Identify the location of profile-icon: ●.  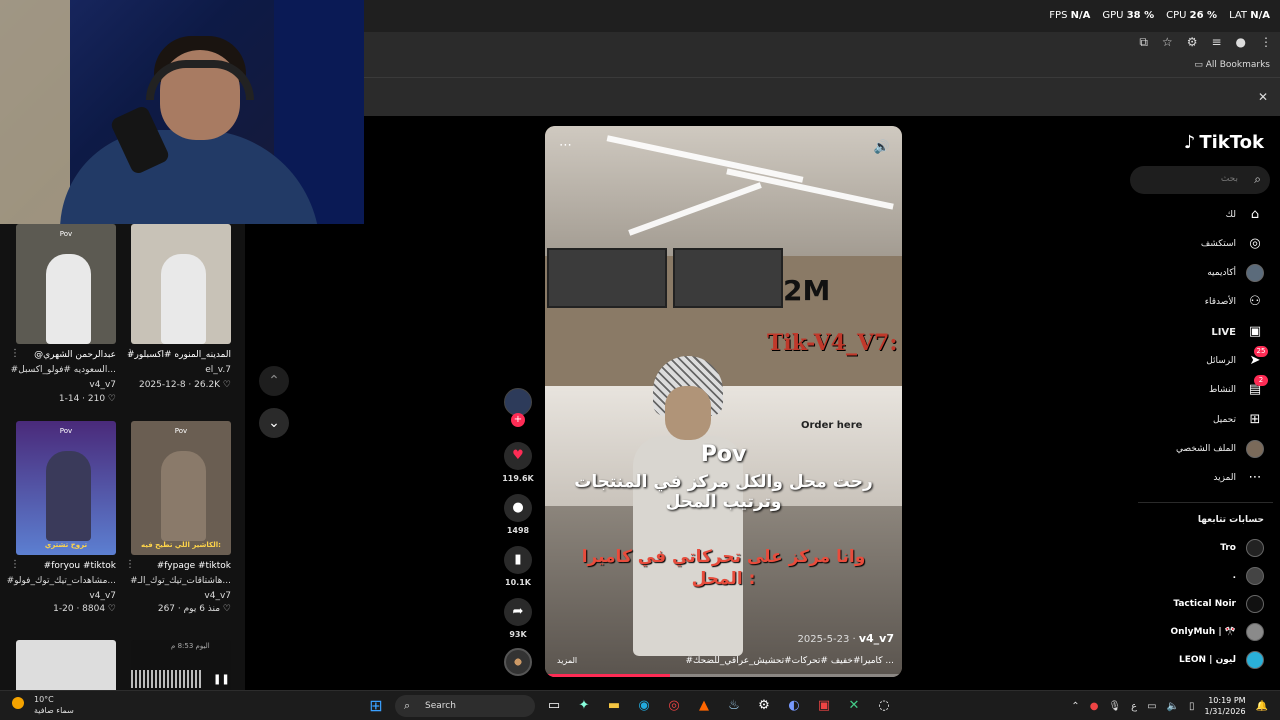
(1241, 42).